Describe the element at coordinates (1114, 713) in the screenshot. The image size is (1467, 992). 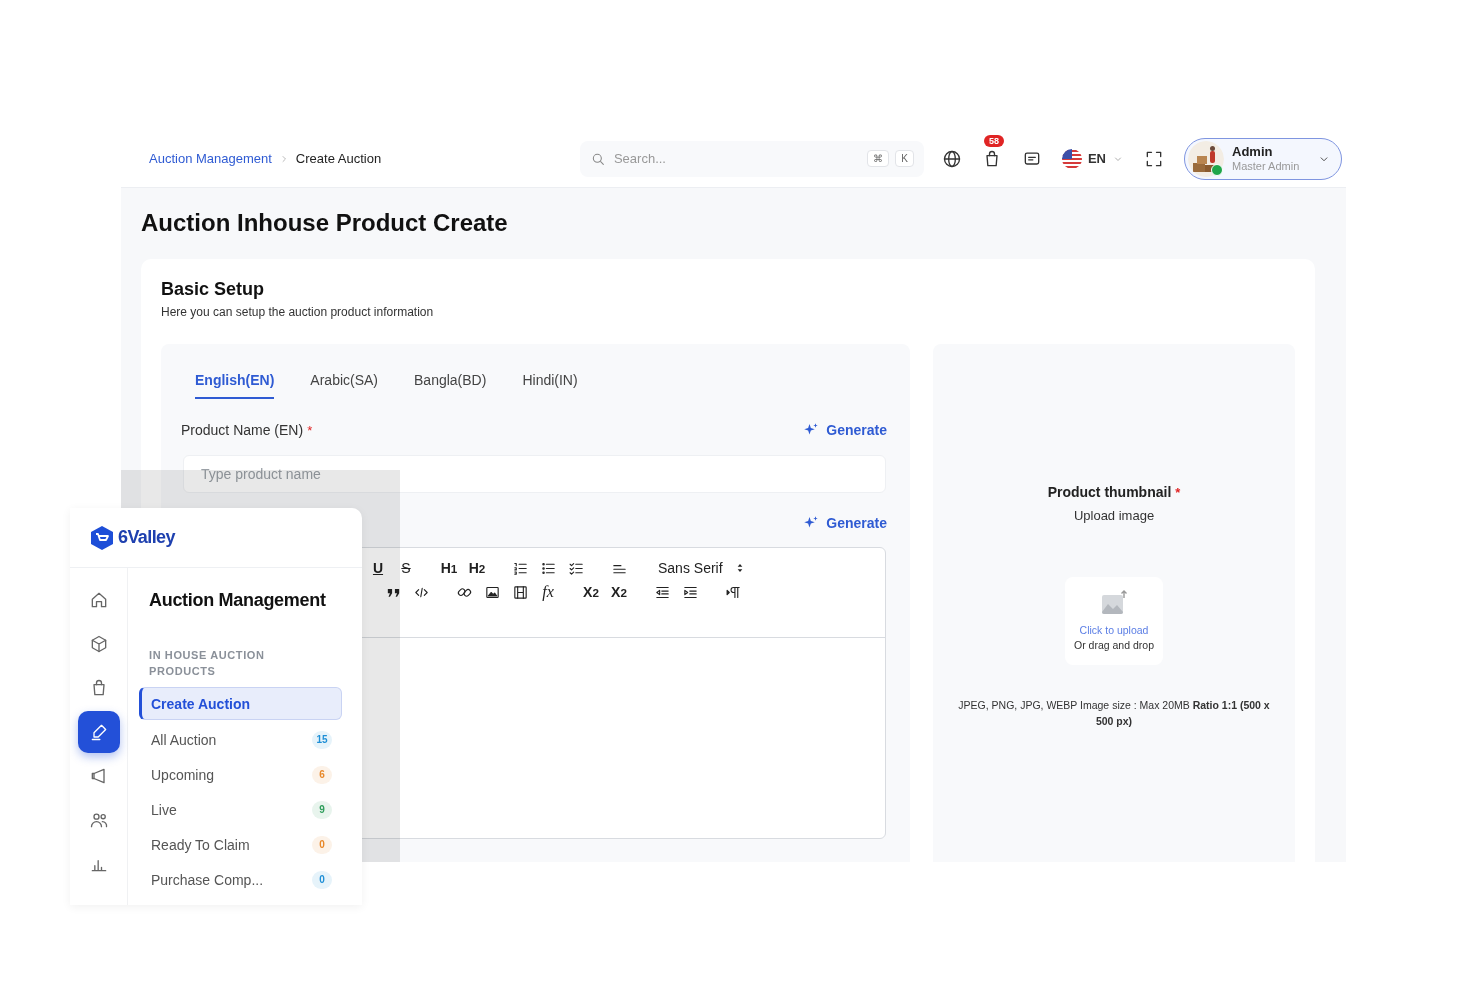
I see `upload-requirements: JPEG, PNG, JPG, WEBP Image size : Max 20MB Ratio 1:1 (500 x 500 px)` at that location.